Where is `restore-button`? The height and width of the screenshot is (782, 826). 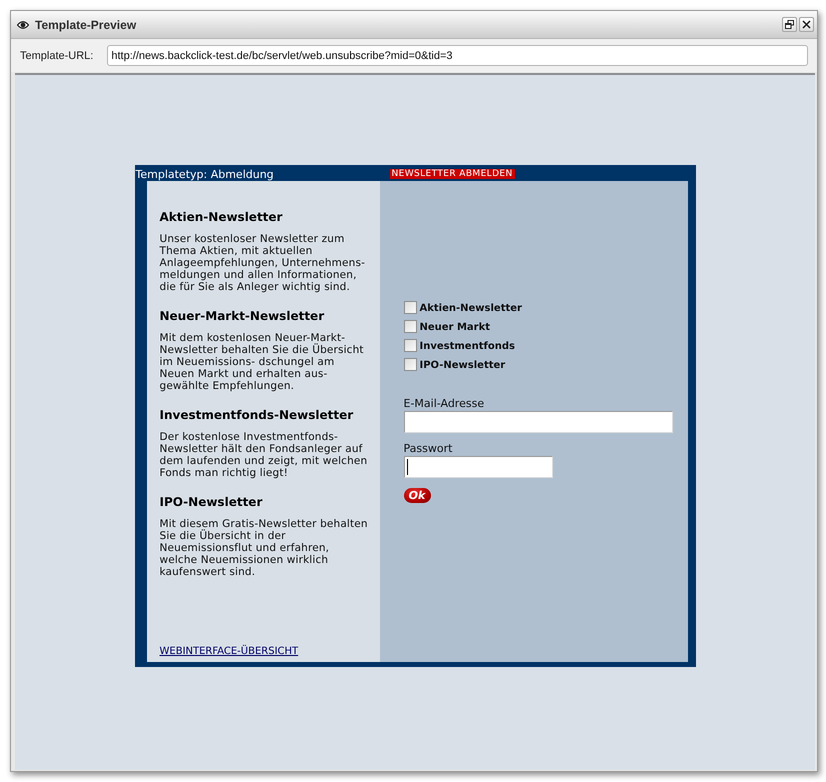
restore-button is located at coordinates (789, 24).